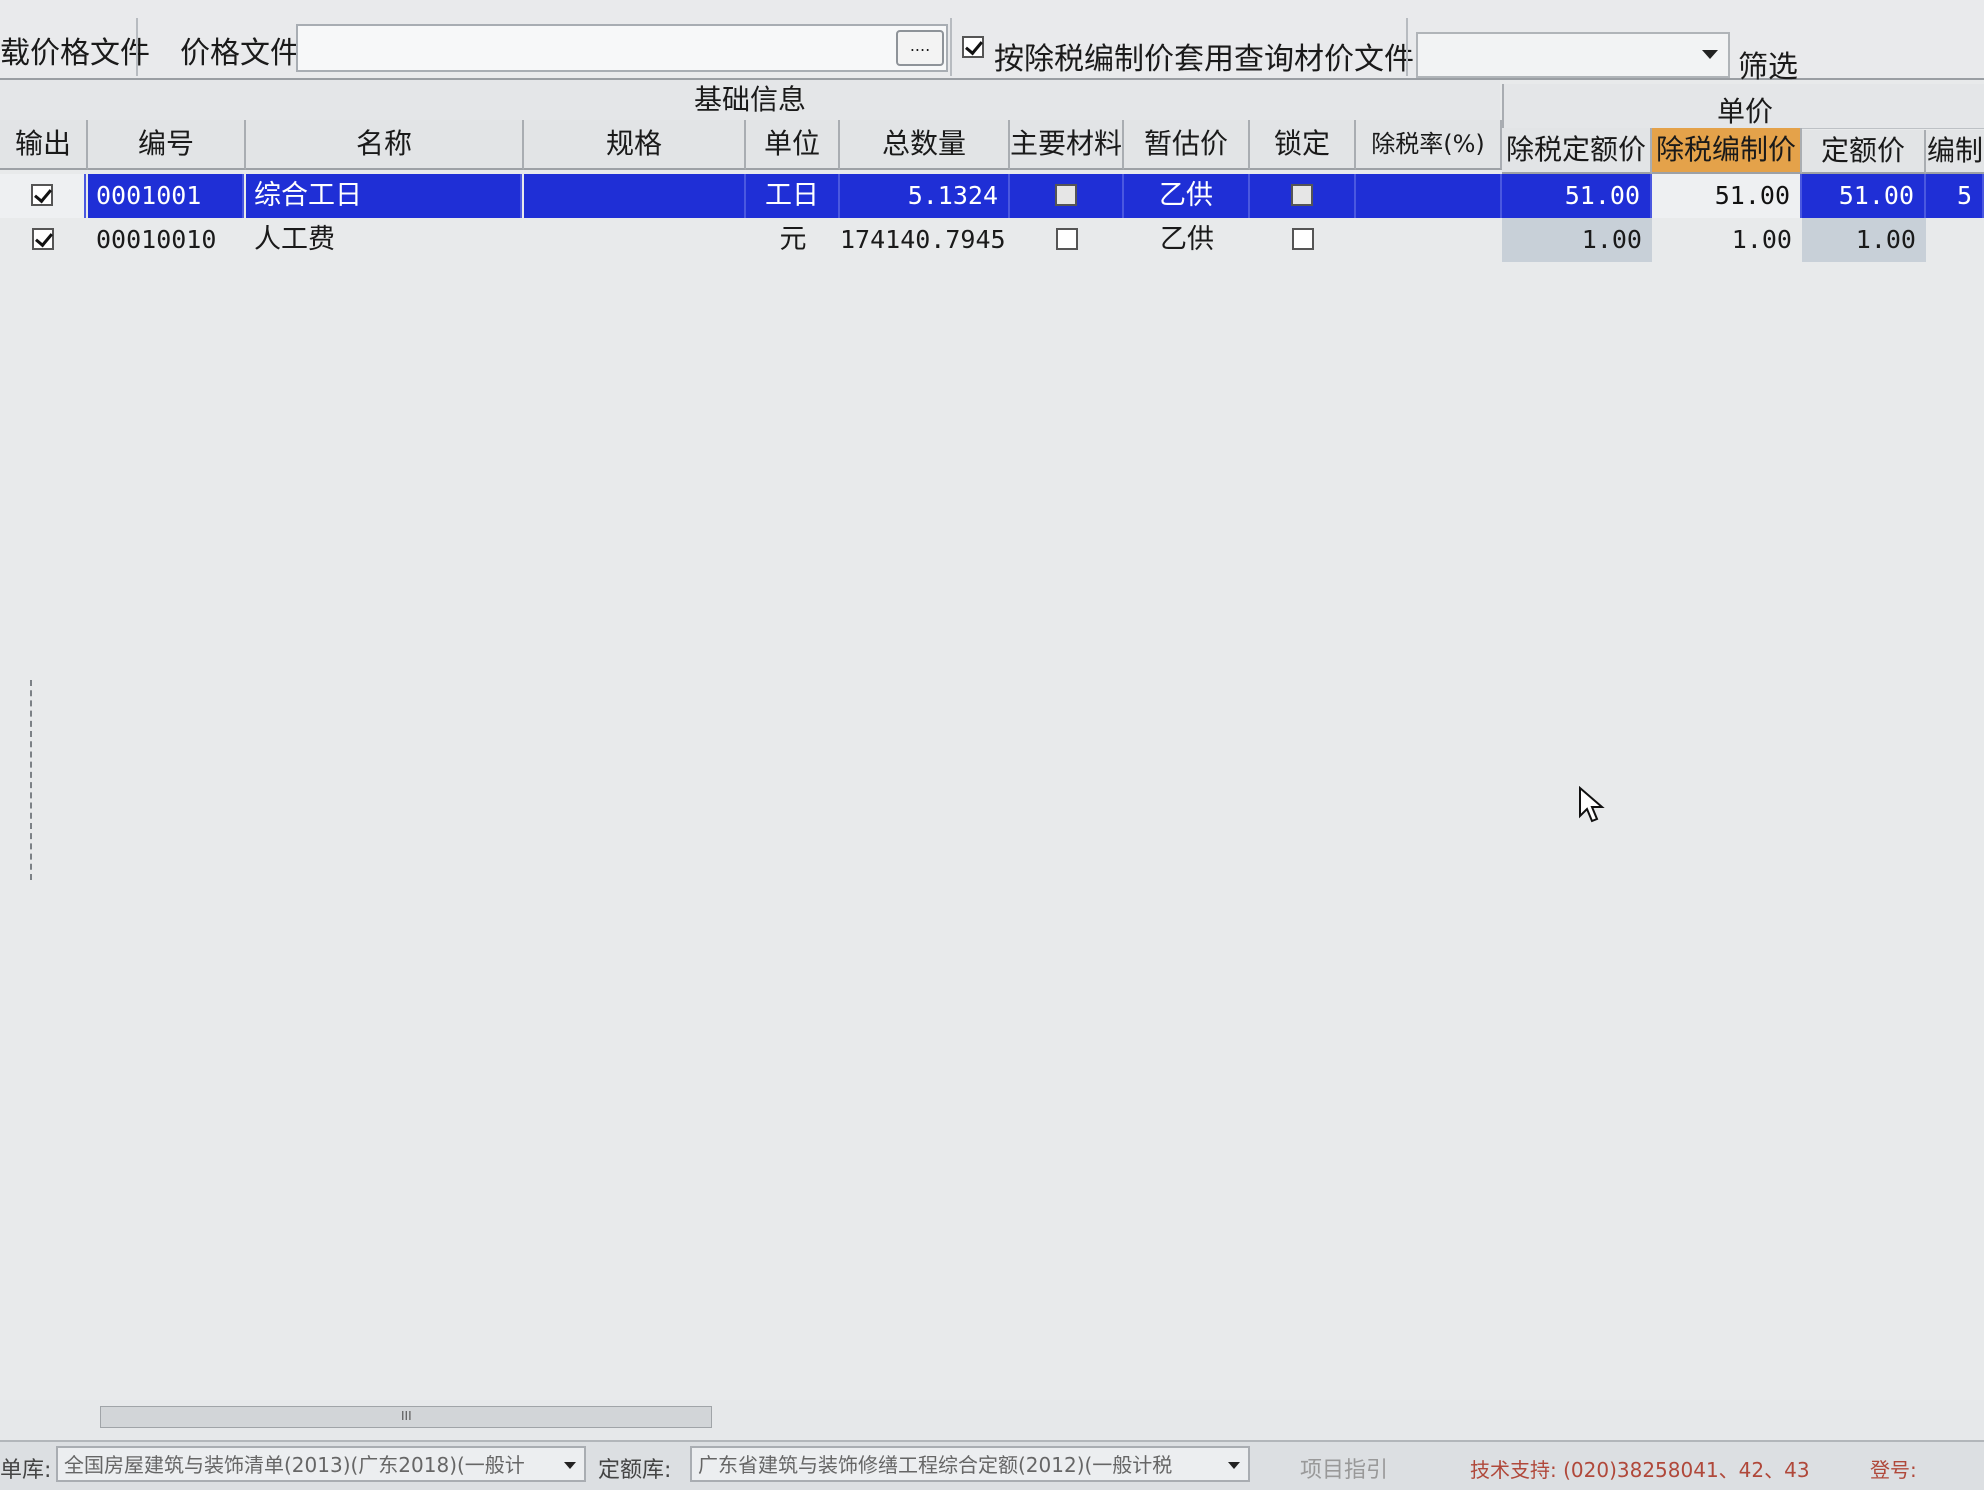 The height and width of the screenshot is (1490, 1984). I want to click on list-library-value: 全国房屋建筑与装饰清单(2013)(广东2018)(一般计, so click(294, 1465).